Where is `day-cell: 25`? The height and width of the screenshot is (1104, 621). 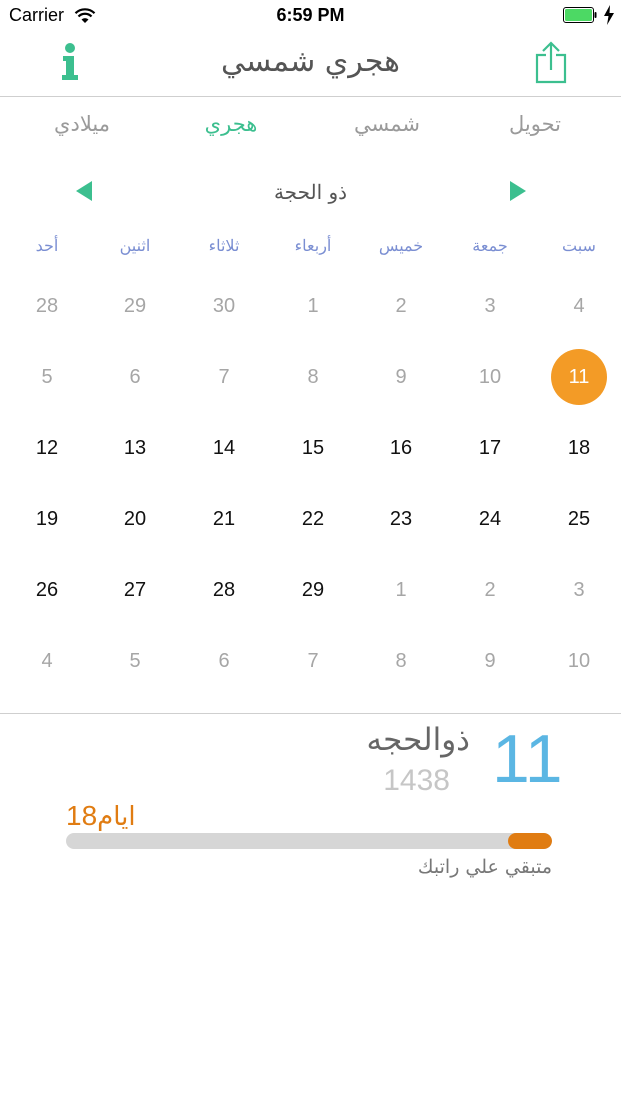 day-cell: 25 is located at coordinates (578, 519).